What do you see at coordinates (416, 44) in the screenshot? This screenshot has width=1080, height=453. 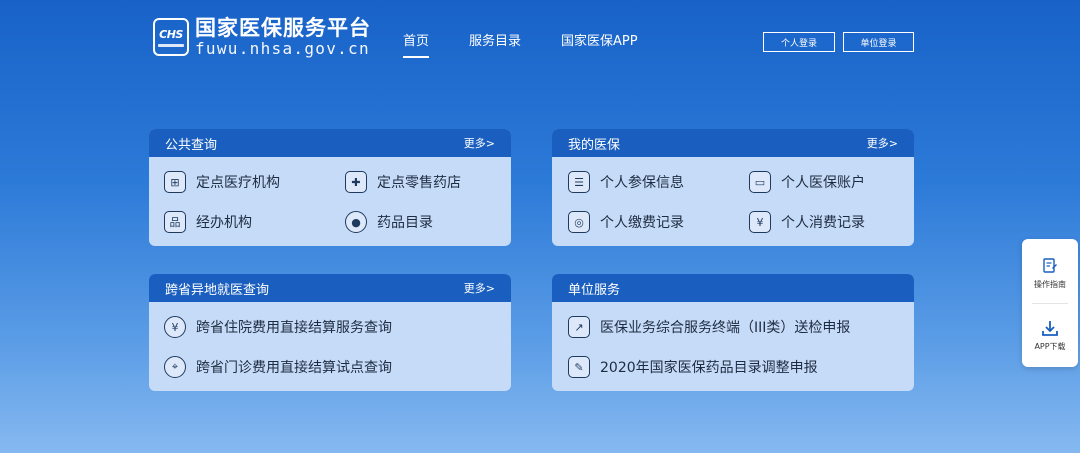 I see `nav-home: 首页` at bounding box center [416, 44].